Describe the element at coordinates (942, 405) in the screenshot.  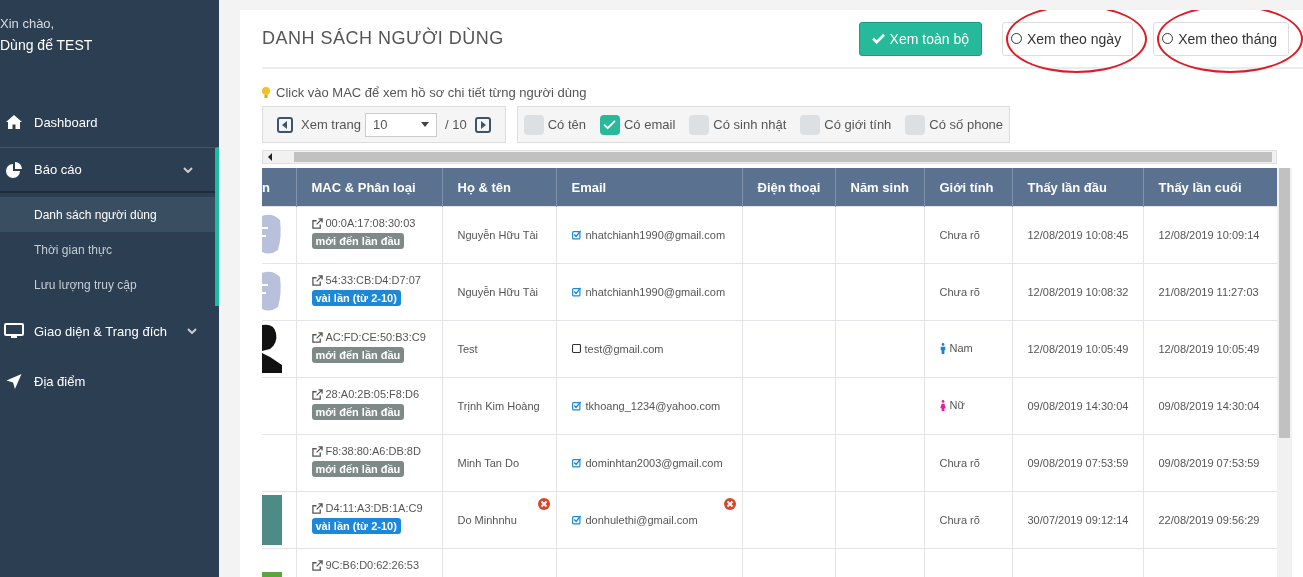
I see `female-icon` at that location.